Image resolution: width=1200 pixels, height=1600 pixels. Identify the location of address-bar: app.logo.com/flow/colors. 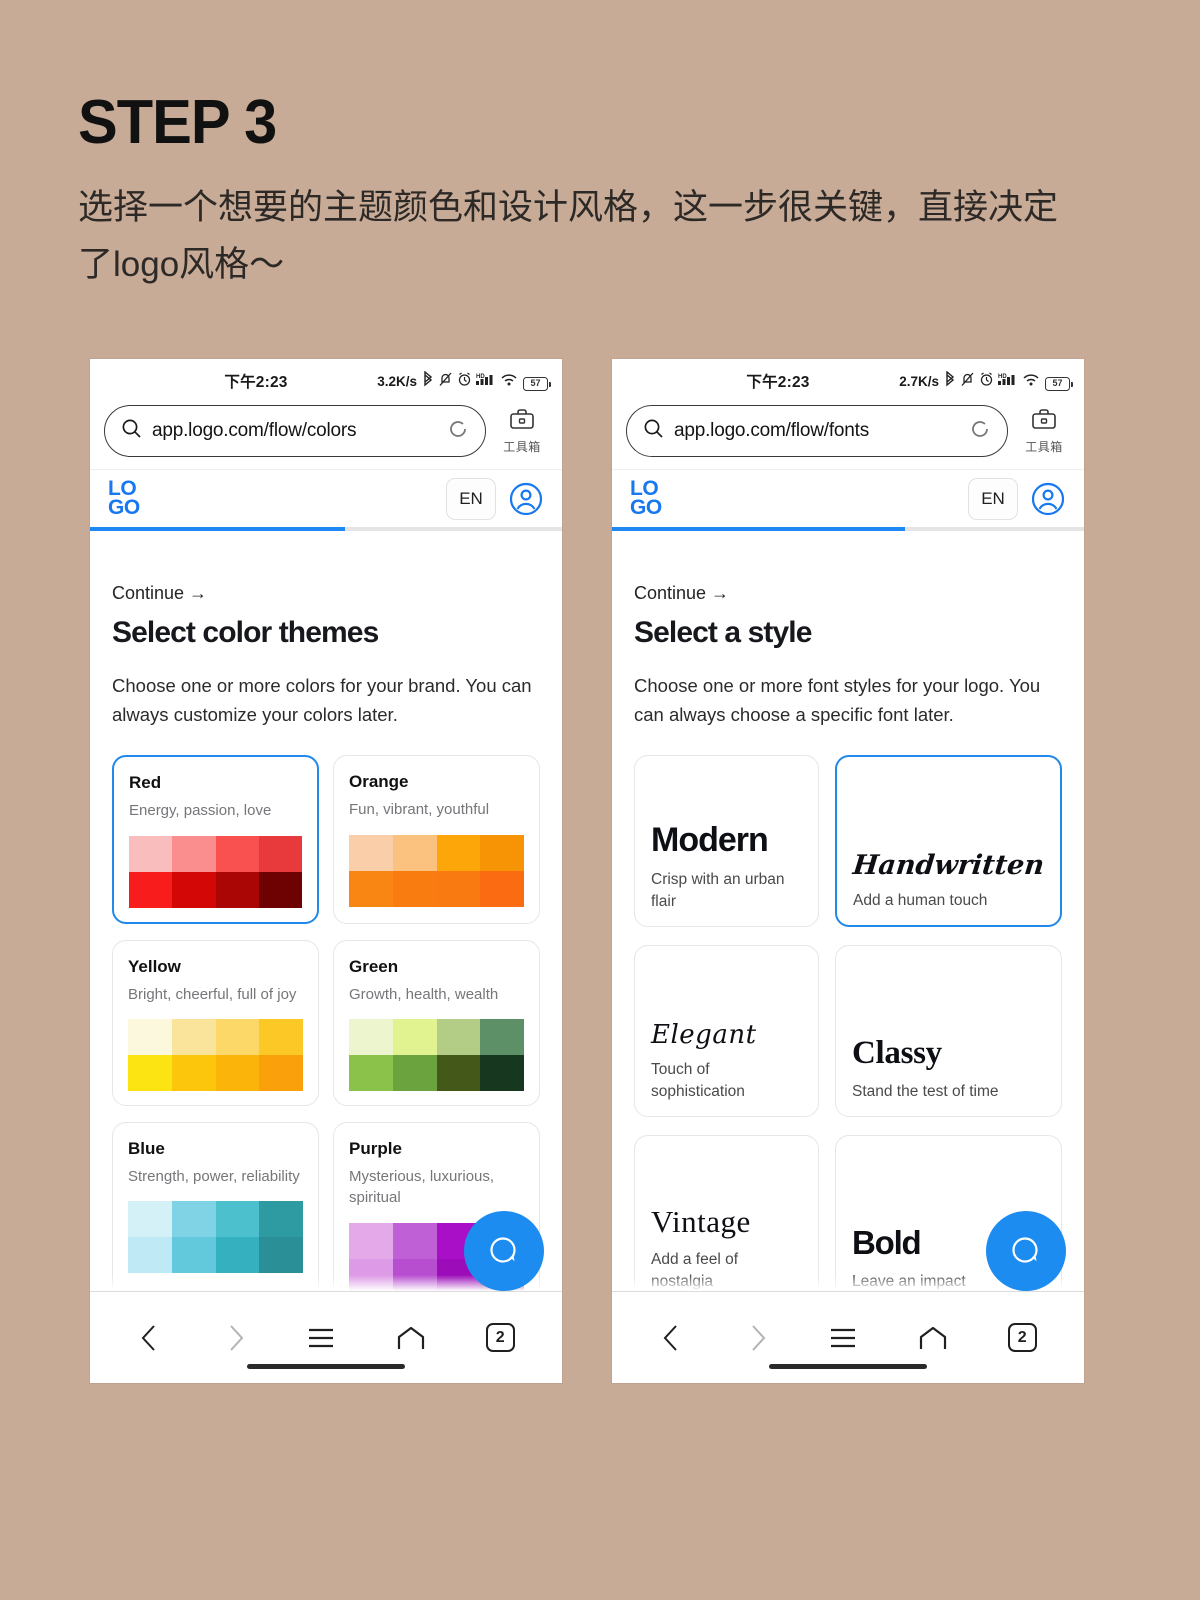
(295, 431).